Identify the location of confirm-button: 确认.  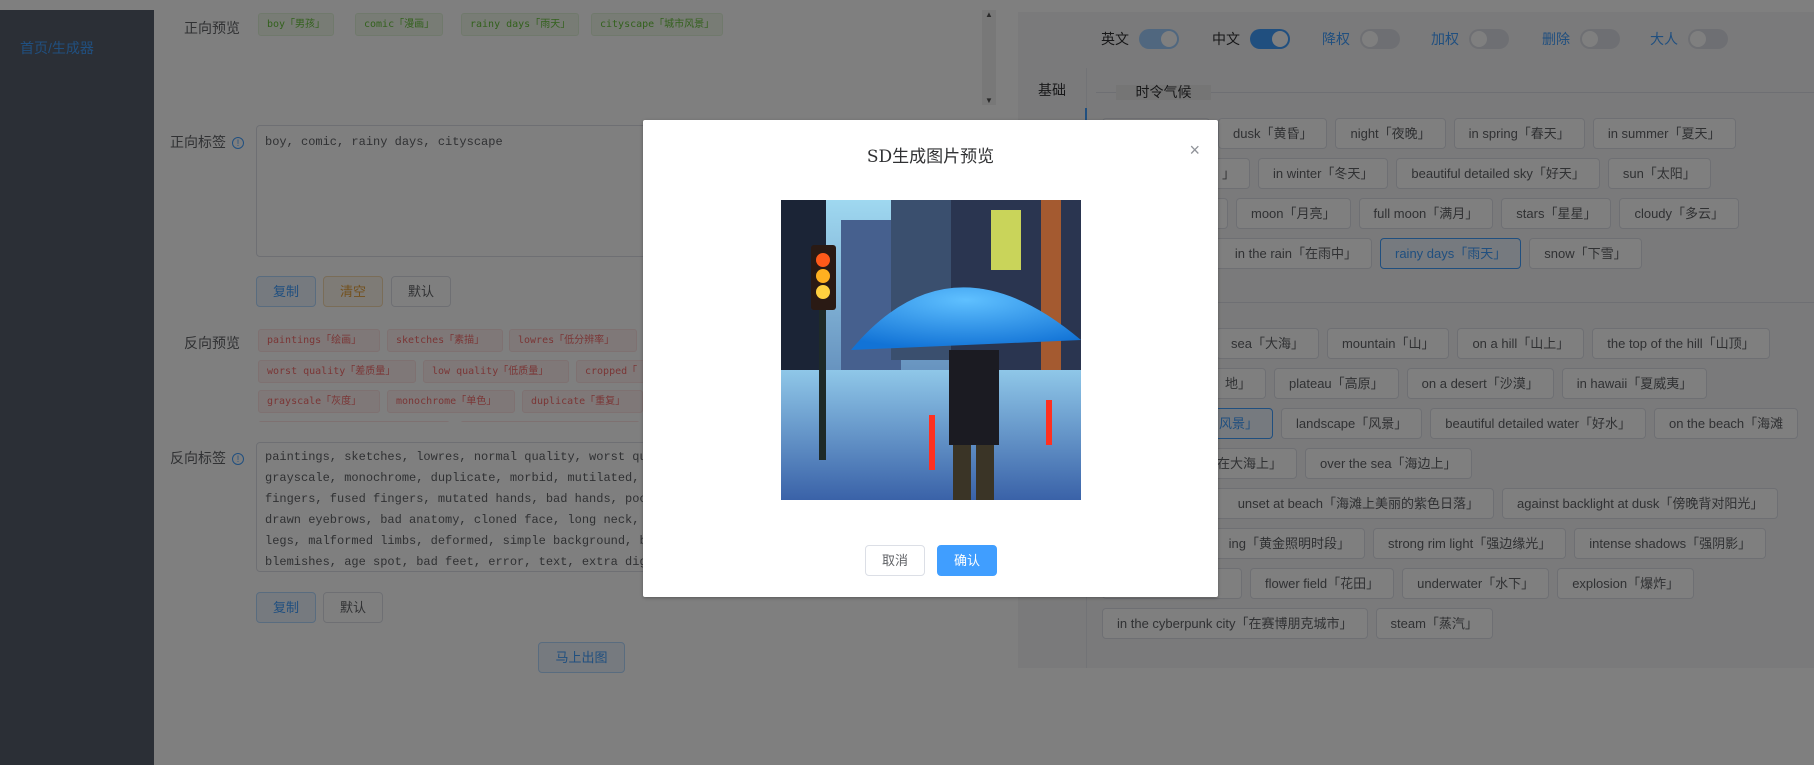
(967, 560).